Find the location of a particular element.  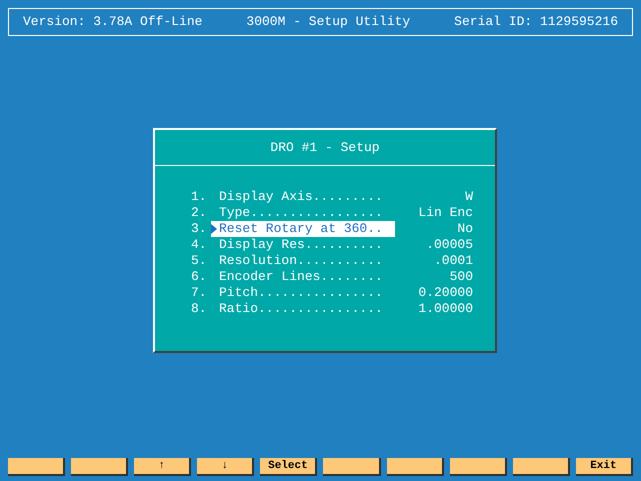

dialog-title: DRO #1 - Setup is located at coordinates (325, 147).